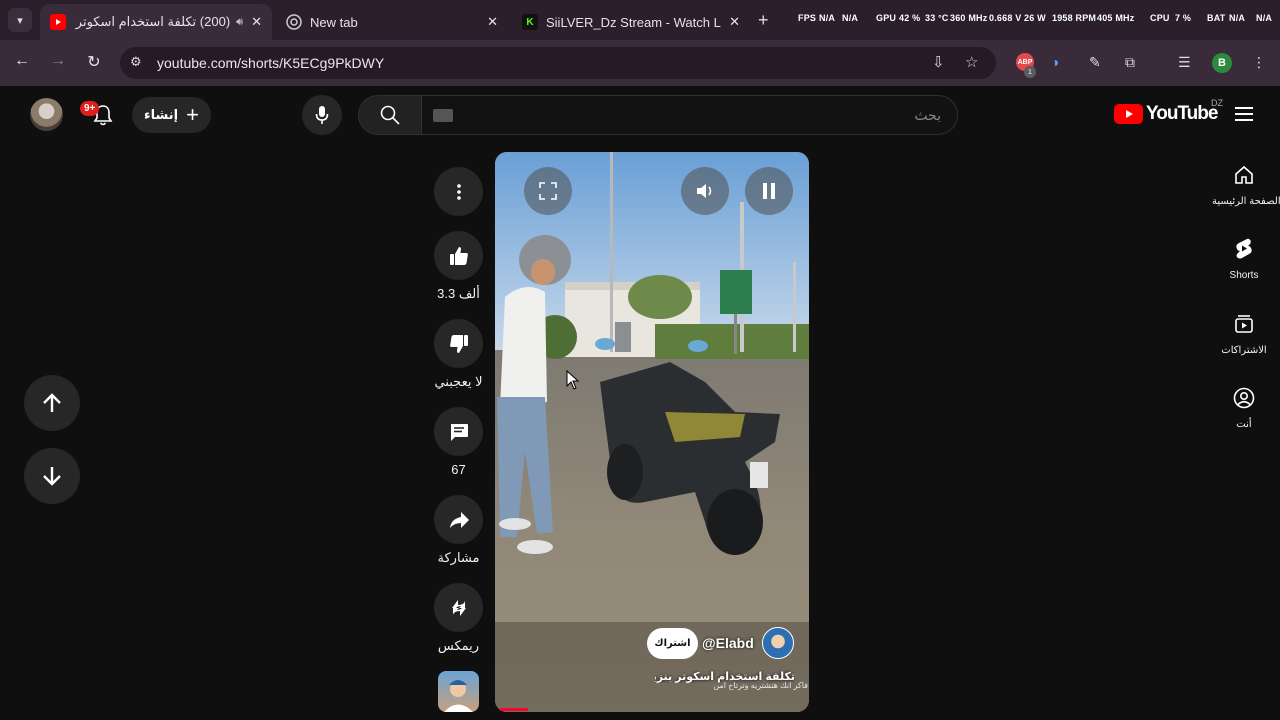  I want to click on address-bar: ⚙︎ youtube.com/shorts/K5ECg9PkDWY ⇩ ☆, so click(558, 63).